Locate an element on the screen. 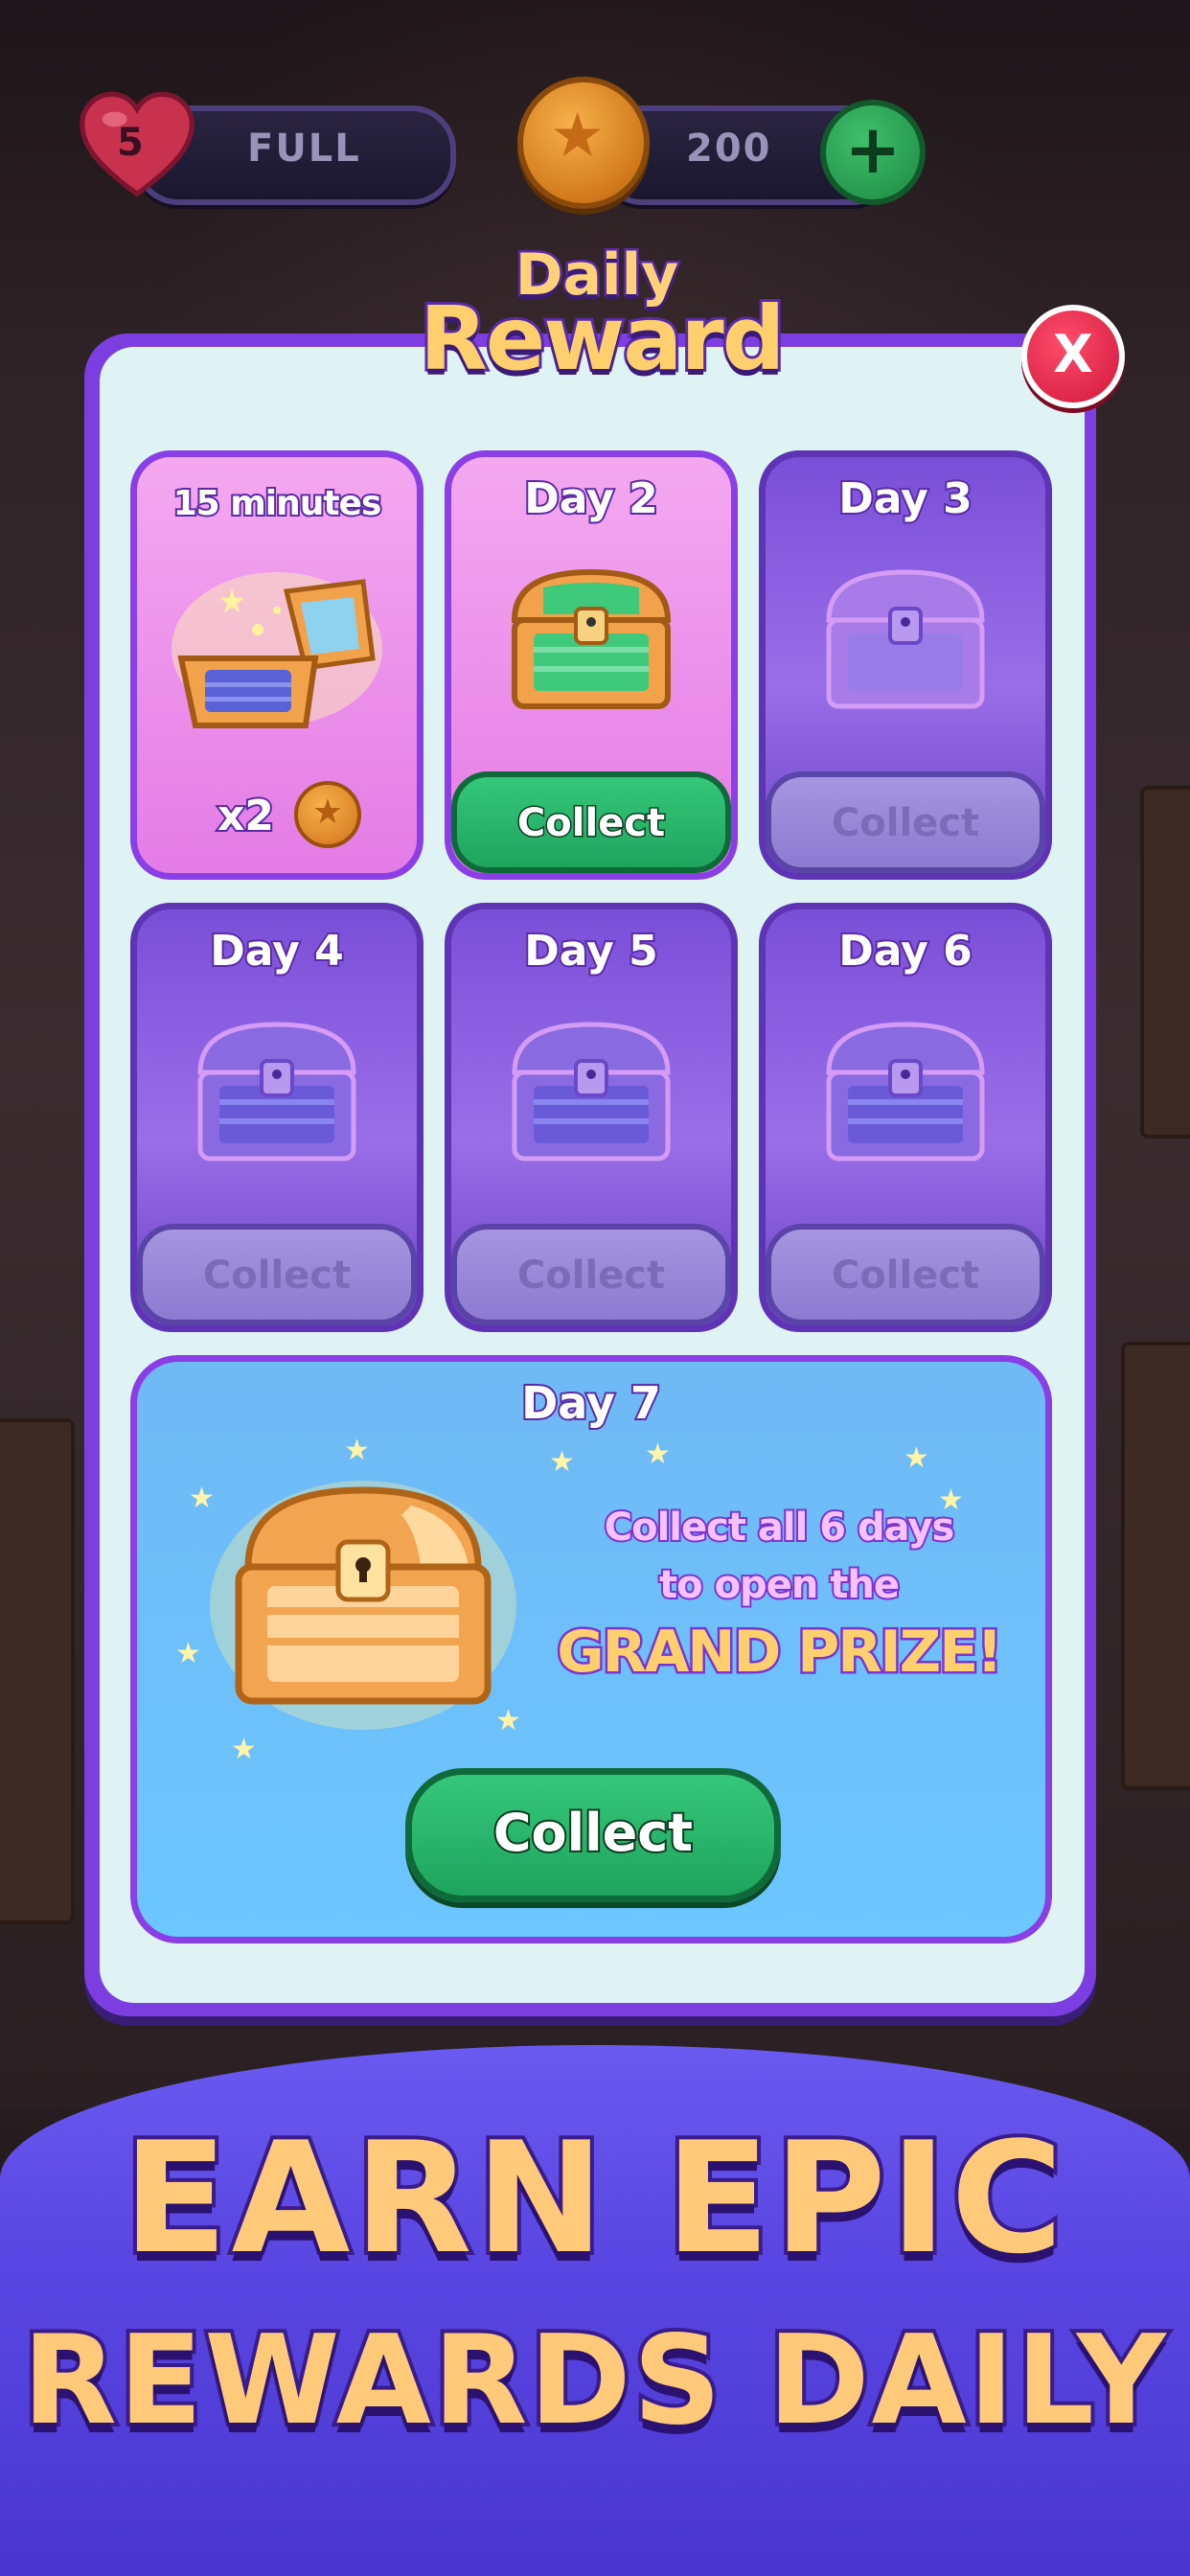 The image size is (1190, 2576). grand-prize-chest-icon is located at coordinates (363, 1605).